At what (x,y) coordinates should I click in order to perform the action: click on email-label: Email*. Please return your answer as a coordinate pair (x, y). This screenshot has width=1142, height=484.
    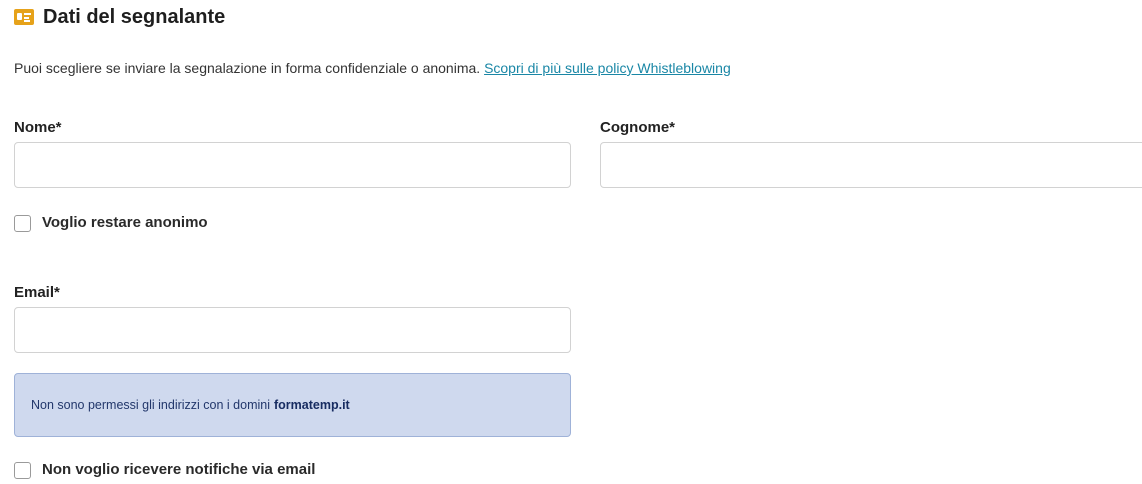
    Looking at the image, I should click on (37, 292).